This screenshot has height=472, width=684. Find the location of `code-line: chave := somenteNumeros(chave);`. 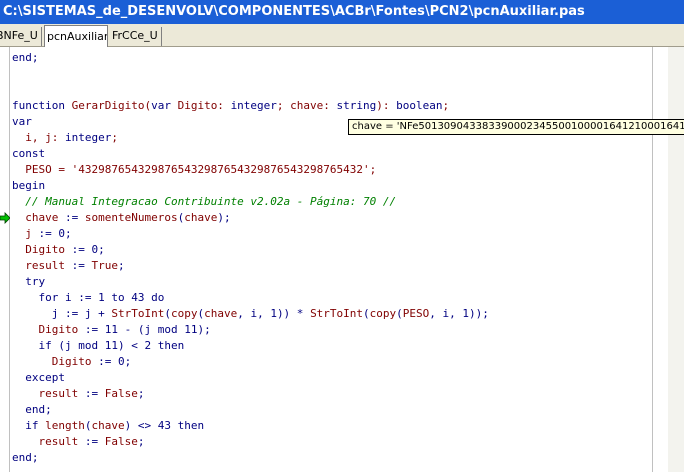

code-line: chave := somenteNumeros(chave); is located at coordinates (121, 217).